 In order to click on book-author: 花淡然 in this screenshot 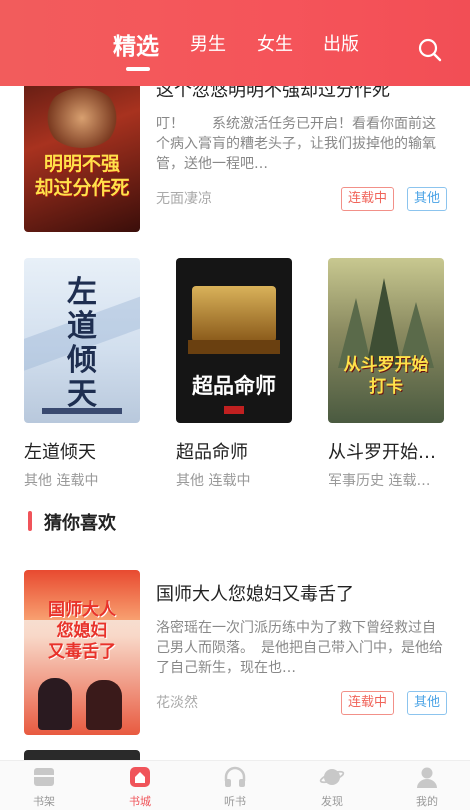, I will do `click(177, 703)`.